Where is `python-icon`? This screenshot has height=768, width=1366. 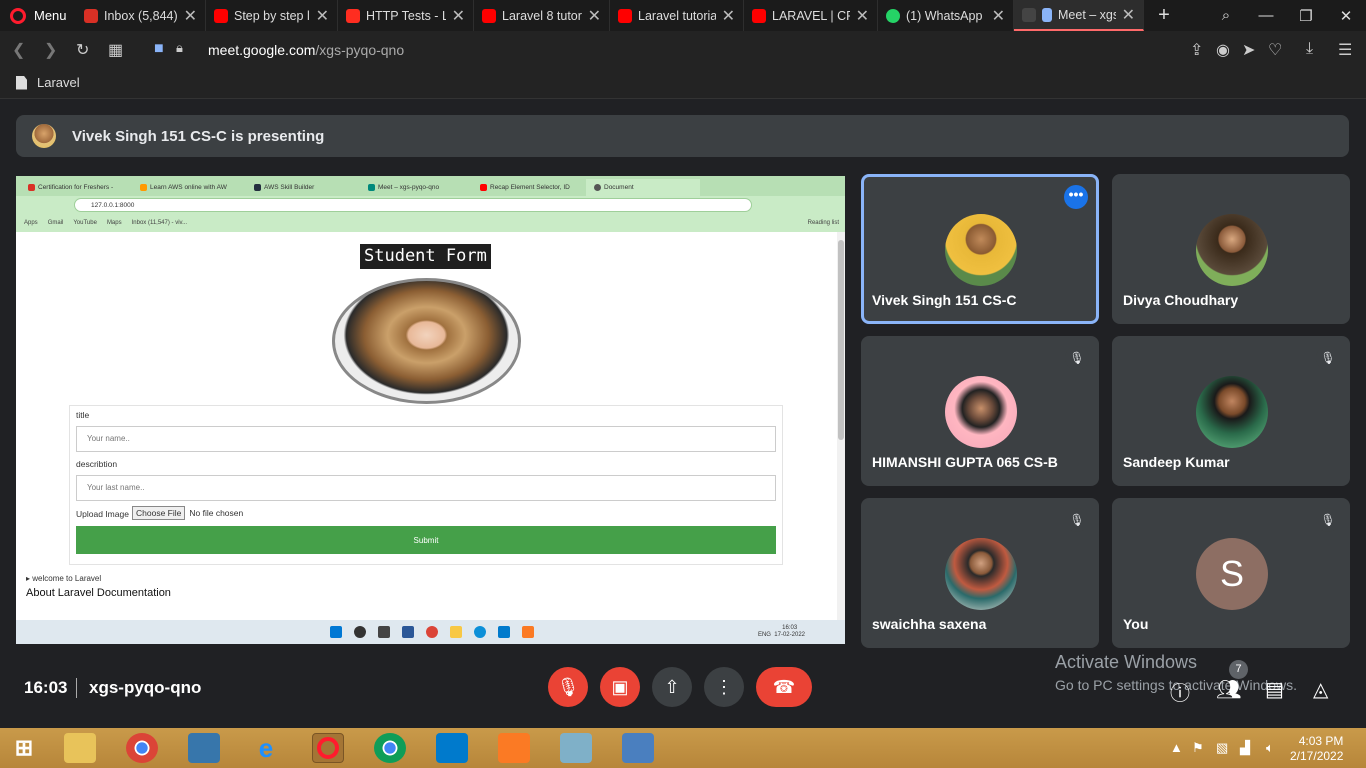 python-icon is located at coordinates (204, 748).